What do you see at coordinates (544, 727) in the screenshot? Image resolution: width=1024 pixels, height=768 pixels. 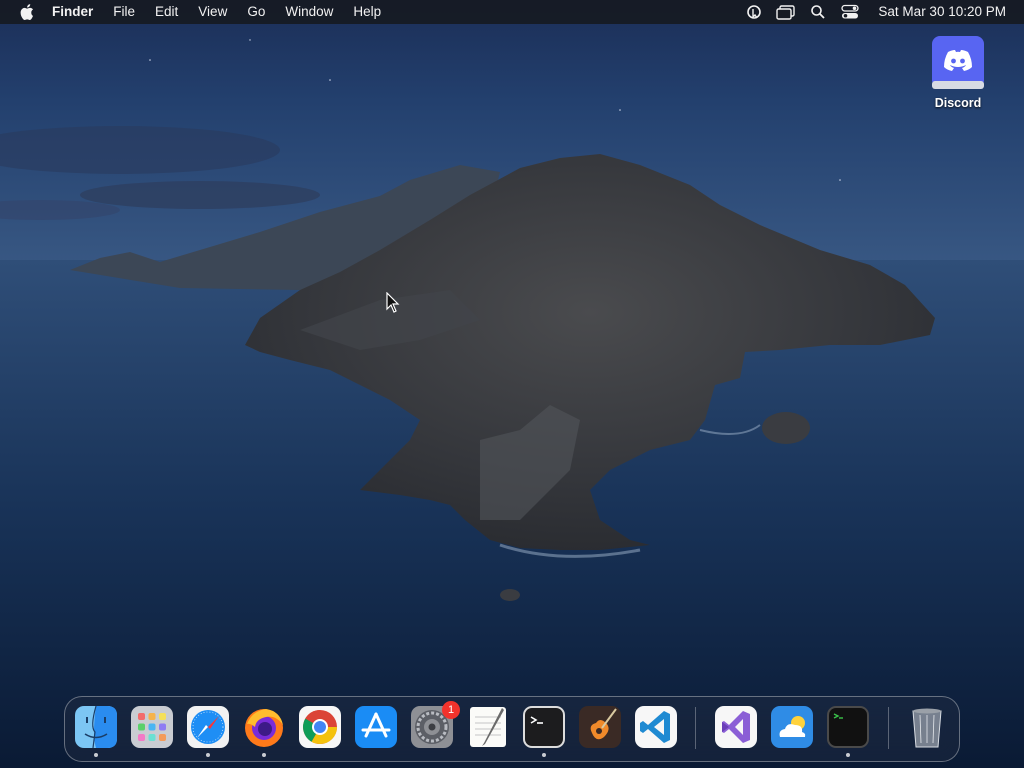 I see `terminal-icon` at bounding box center [544, 727].